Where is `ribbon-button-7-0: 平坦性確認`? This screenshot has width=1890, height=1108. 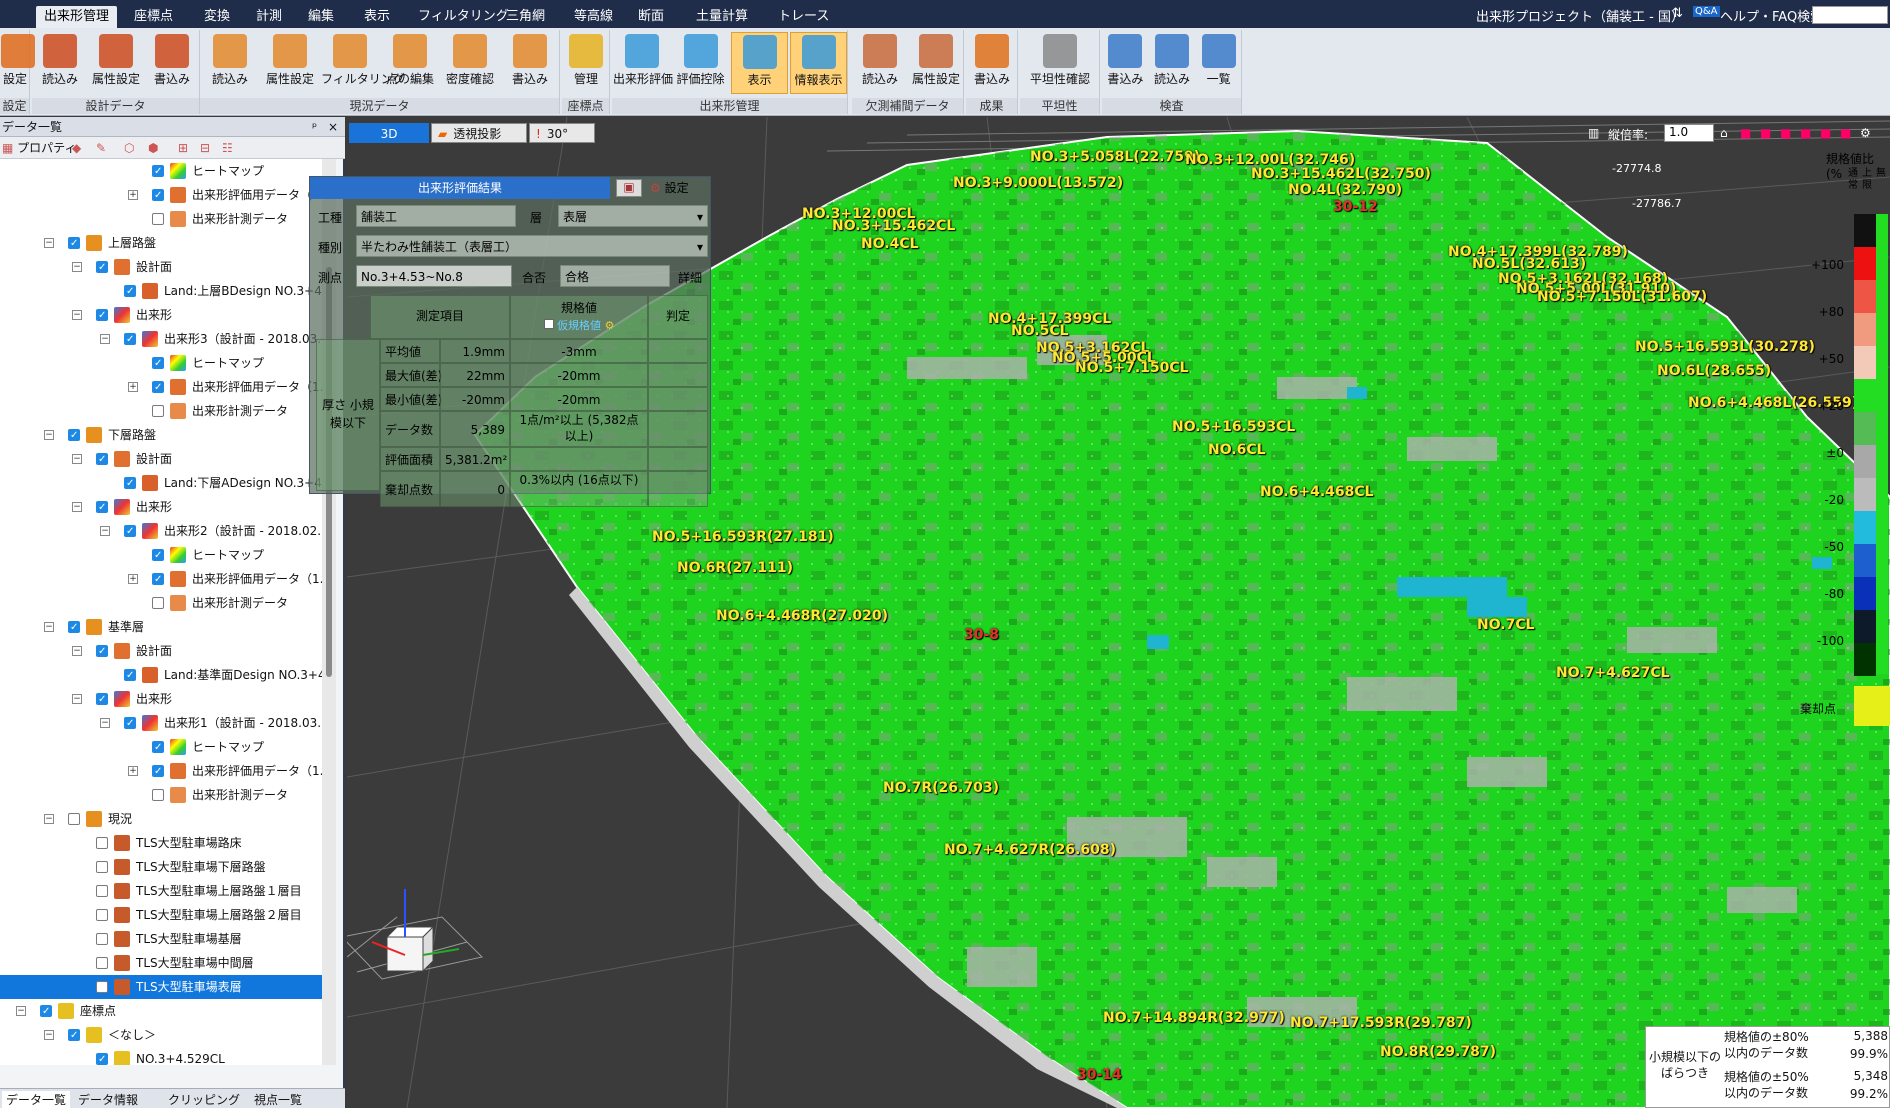
ribbon-button-7-0: 平坦性確認 is located at coordinates (1060, 63).